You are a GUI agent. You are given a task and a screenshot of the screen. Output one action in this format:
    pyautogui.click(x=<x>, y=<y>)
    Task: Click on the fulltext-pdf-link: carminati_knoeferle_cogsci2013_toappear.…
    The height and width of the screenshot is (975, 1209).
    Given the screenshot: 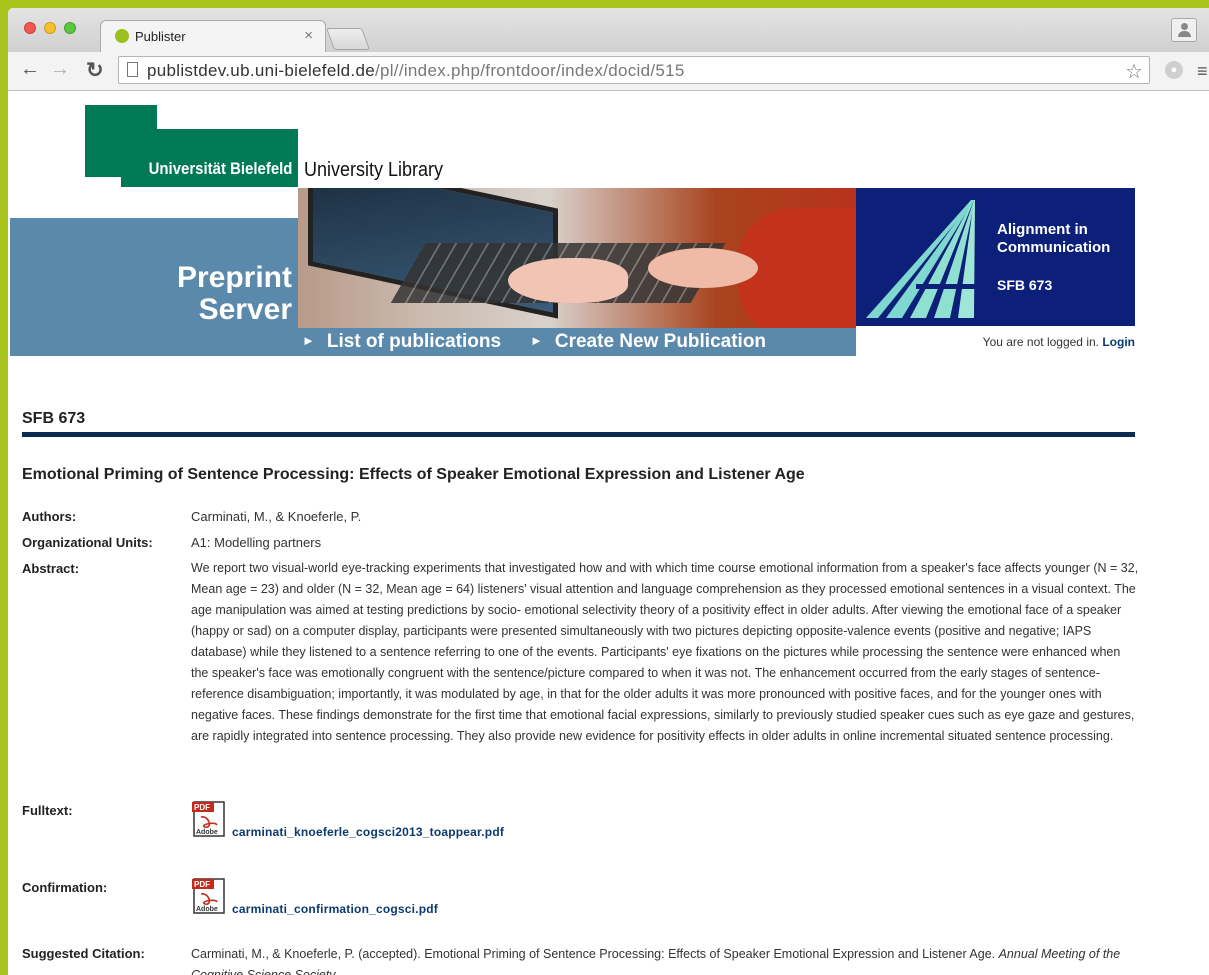 What is the action you would take?
    pyautogui.click(x=368, y=832)
    